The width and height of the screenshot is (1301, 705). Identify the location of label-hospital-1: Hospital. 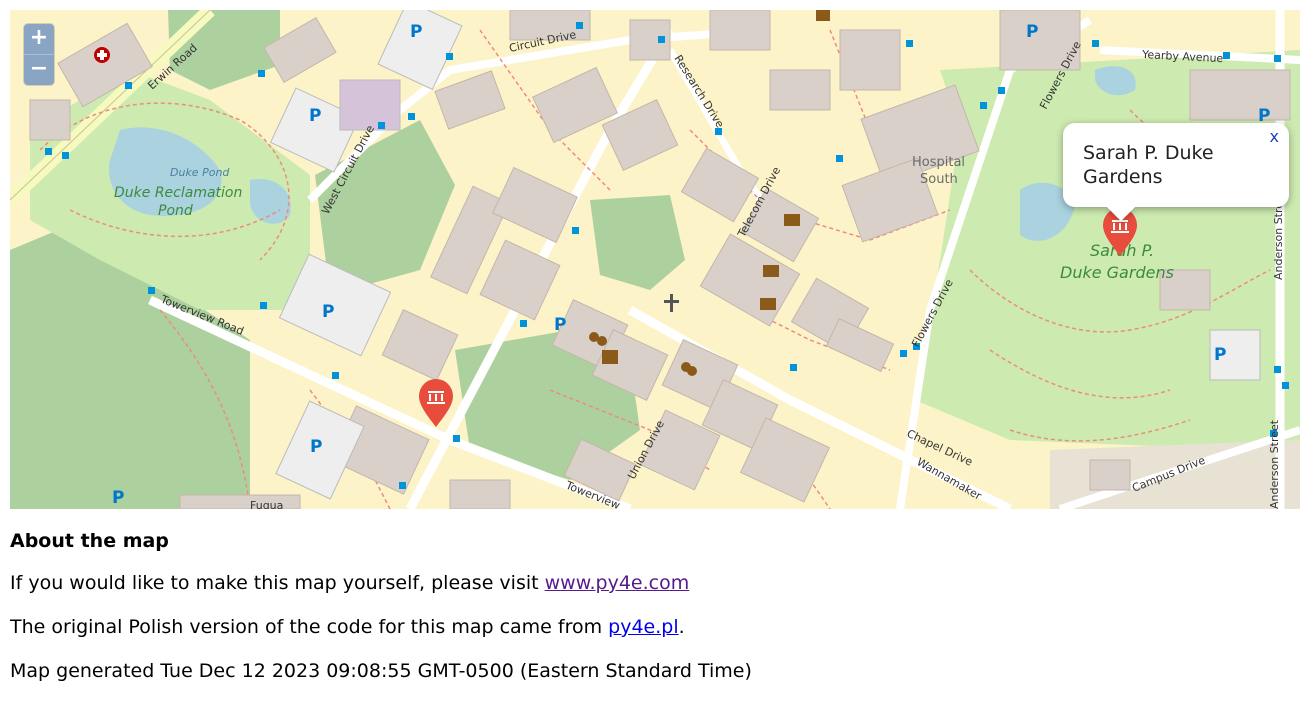
(938, 162).